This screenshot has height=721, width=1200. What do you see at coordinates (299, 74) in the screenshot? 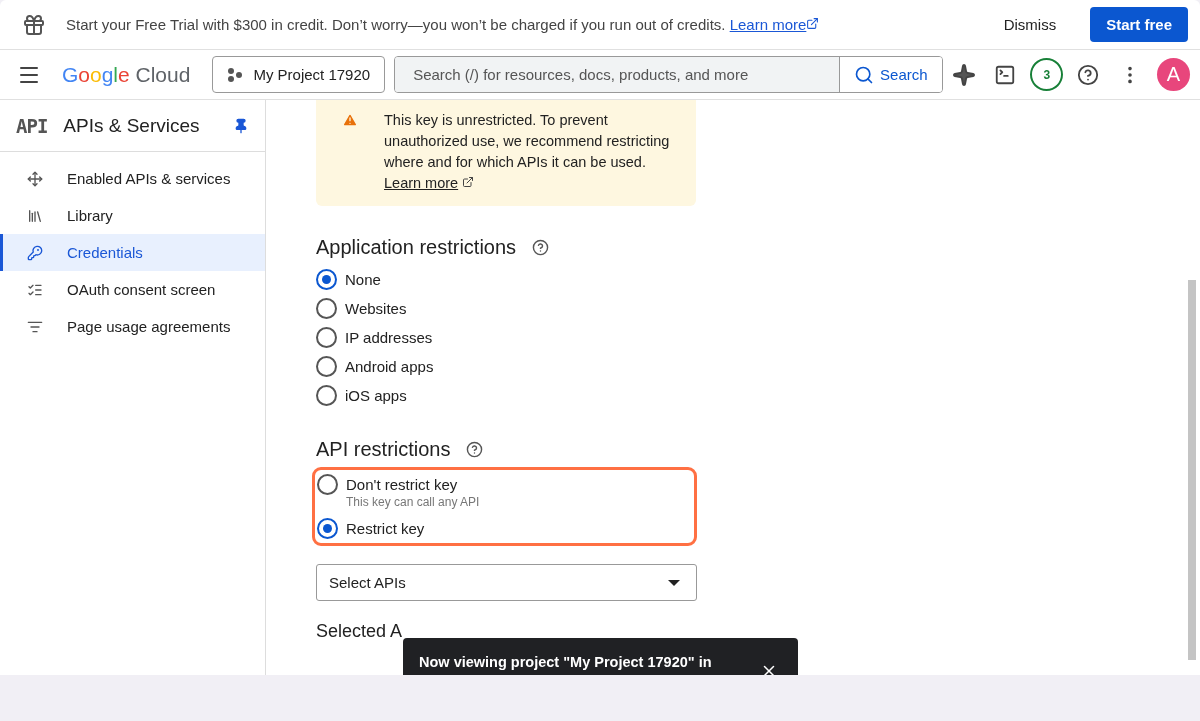
I see `project-picker: My Project 17920` at bounding box center [299, 74].